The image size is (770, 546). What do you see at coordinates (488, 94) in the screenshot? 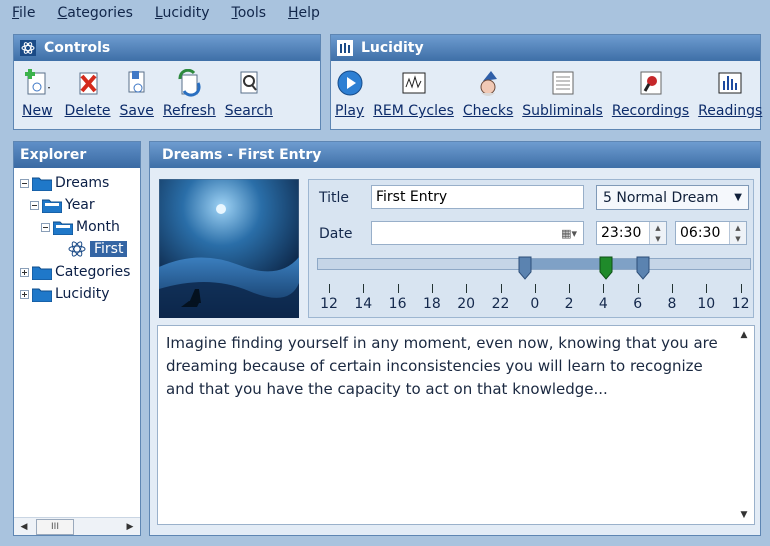
I see `checks-button: Checks` at bounding box center [488, 94].